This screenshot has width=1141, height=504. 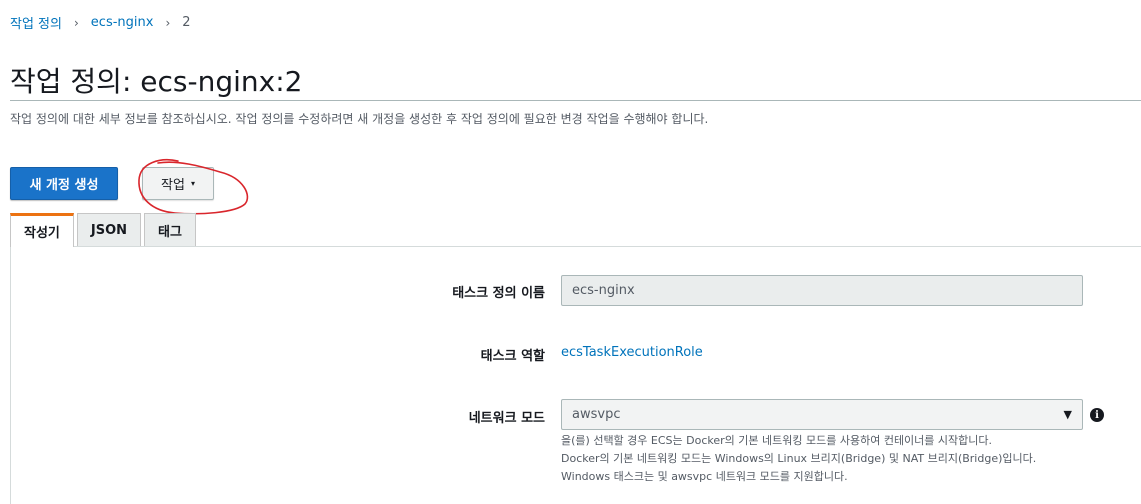 I want to click on create-revision-label: 새 개정 생성, so click(x=64, y=185).